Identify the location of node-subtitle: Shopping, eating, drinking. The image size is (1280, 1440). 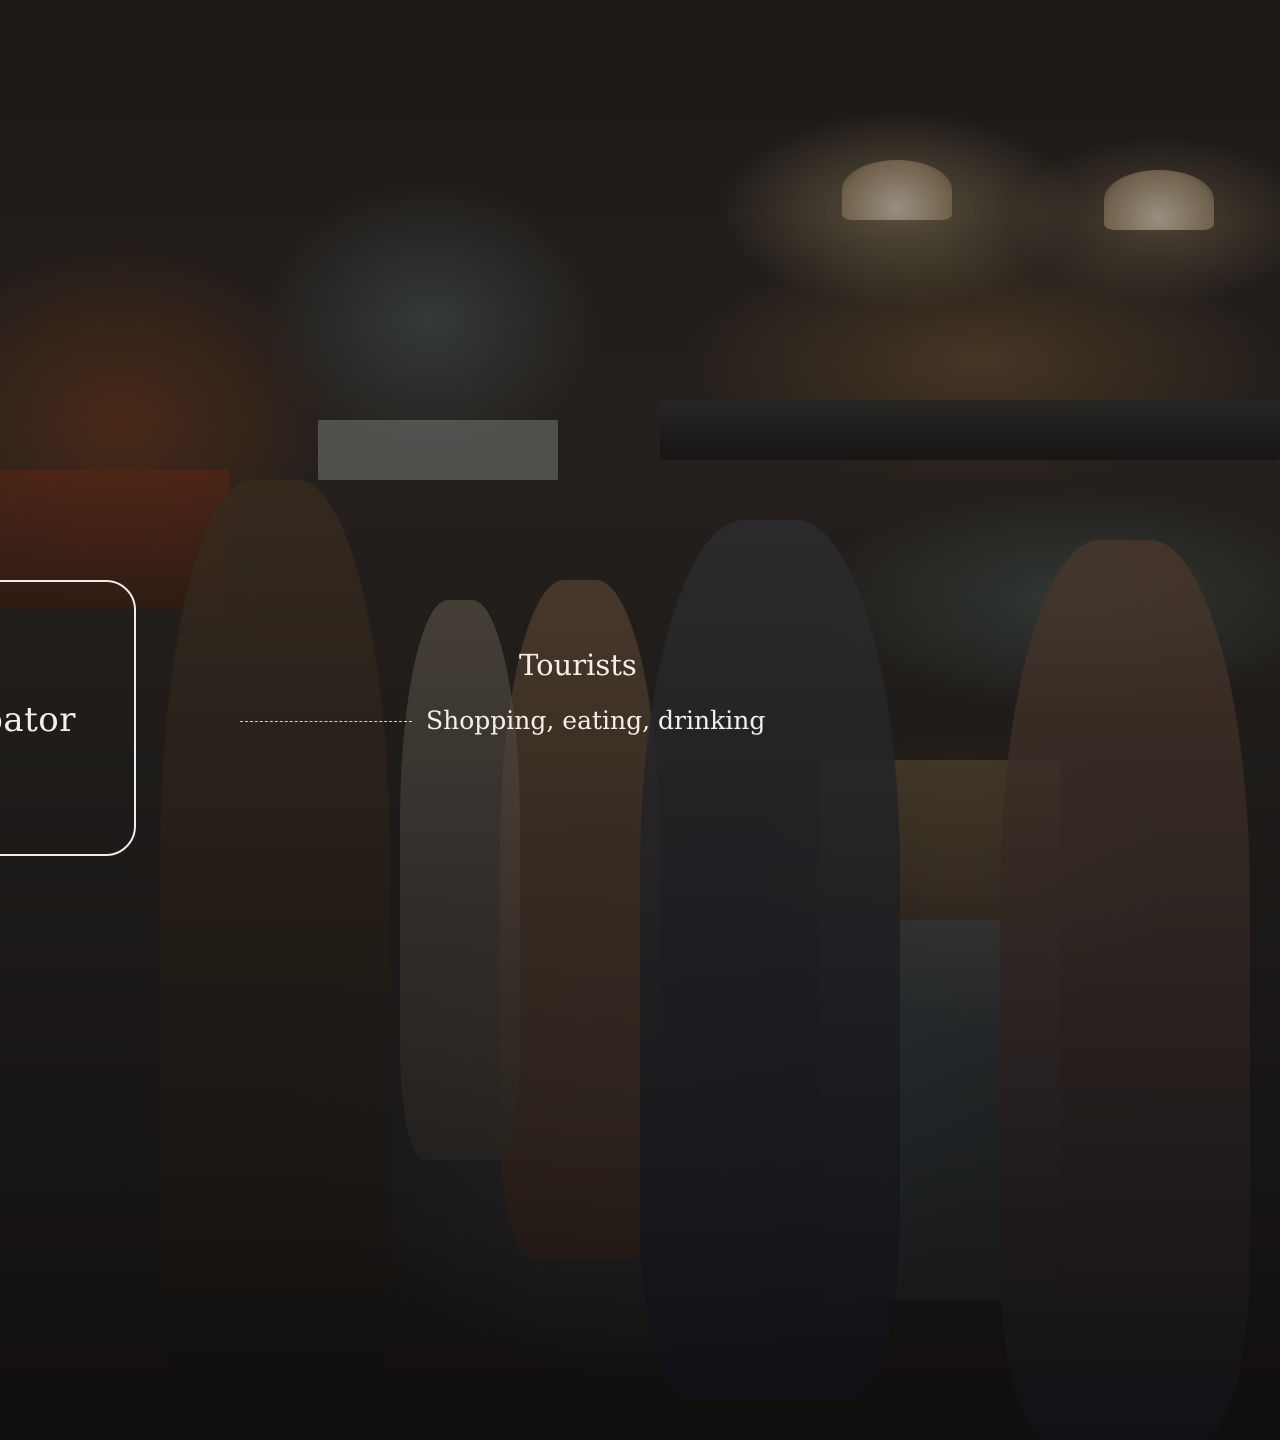
(596, 720).